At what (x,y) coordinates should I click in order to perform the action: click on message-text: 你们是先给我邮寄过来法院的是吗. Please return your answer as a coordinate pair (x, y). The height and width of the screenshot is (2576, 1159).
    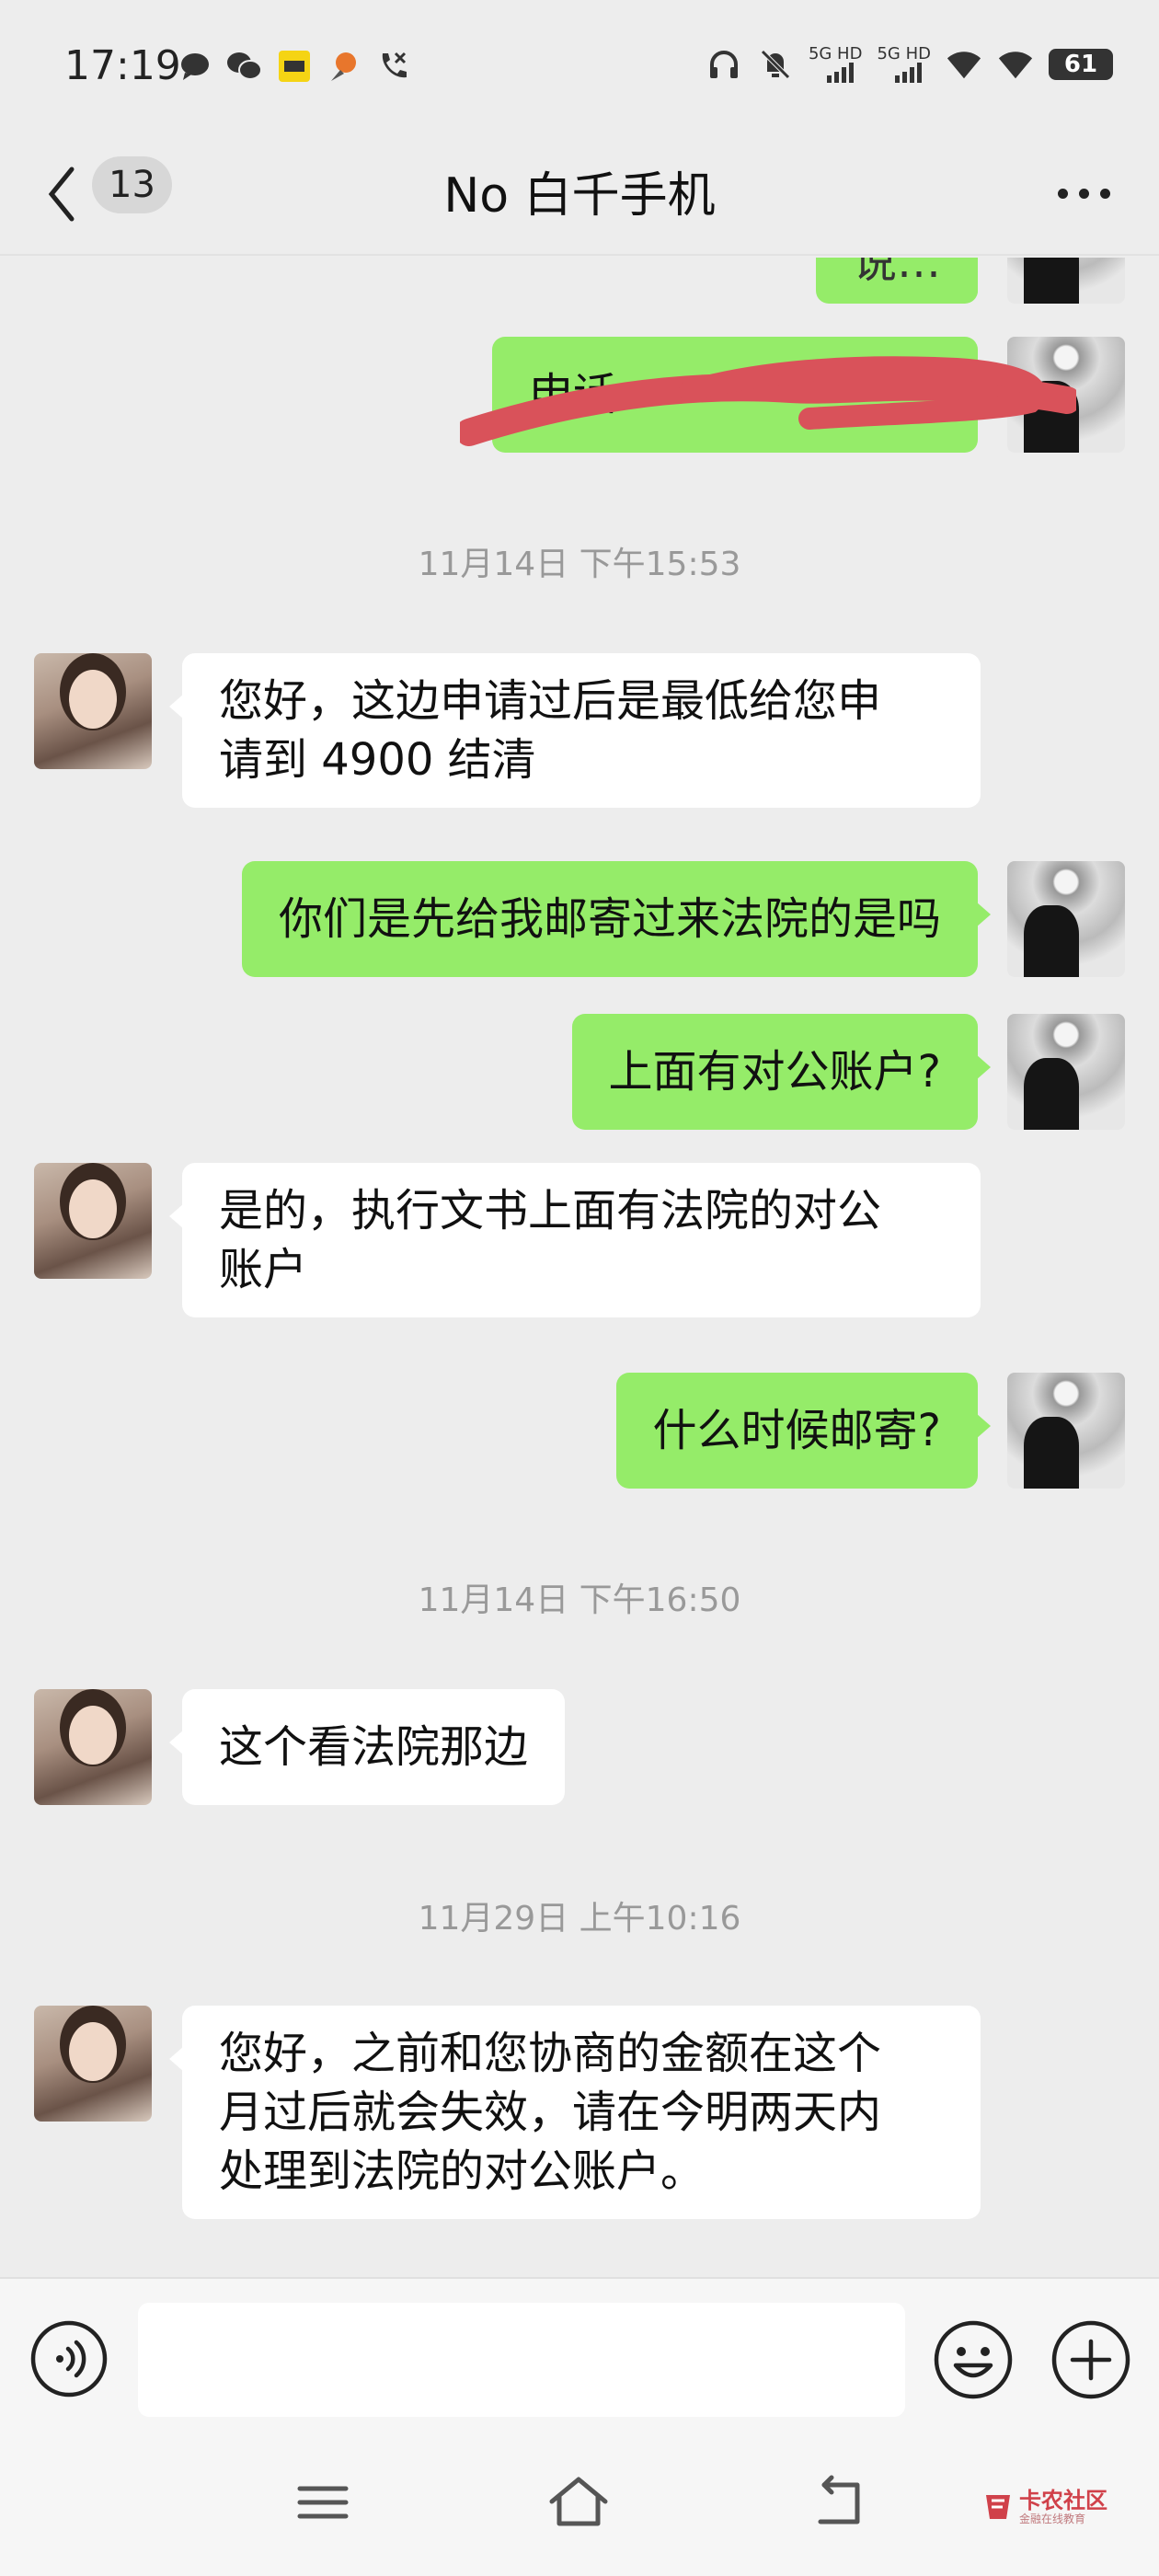
    Looking at the image, I should click on (609, 919).